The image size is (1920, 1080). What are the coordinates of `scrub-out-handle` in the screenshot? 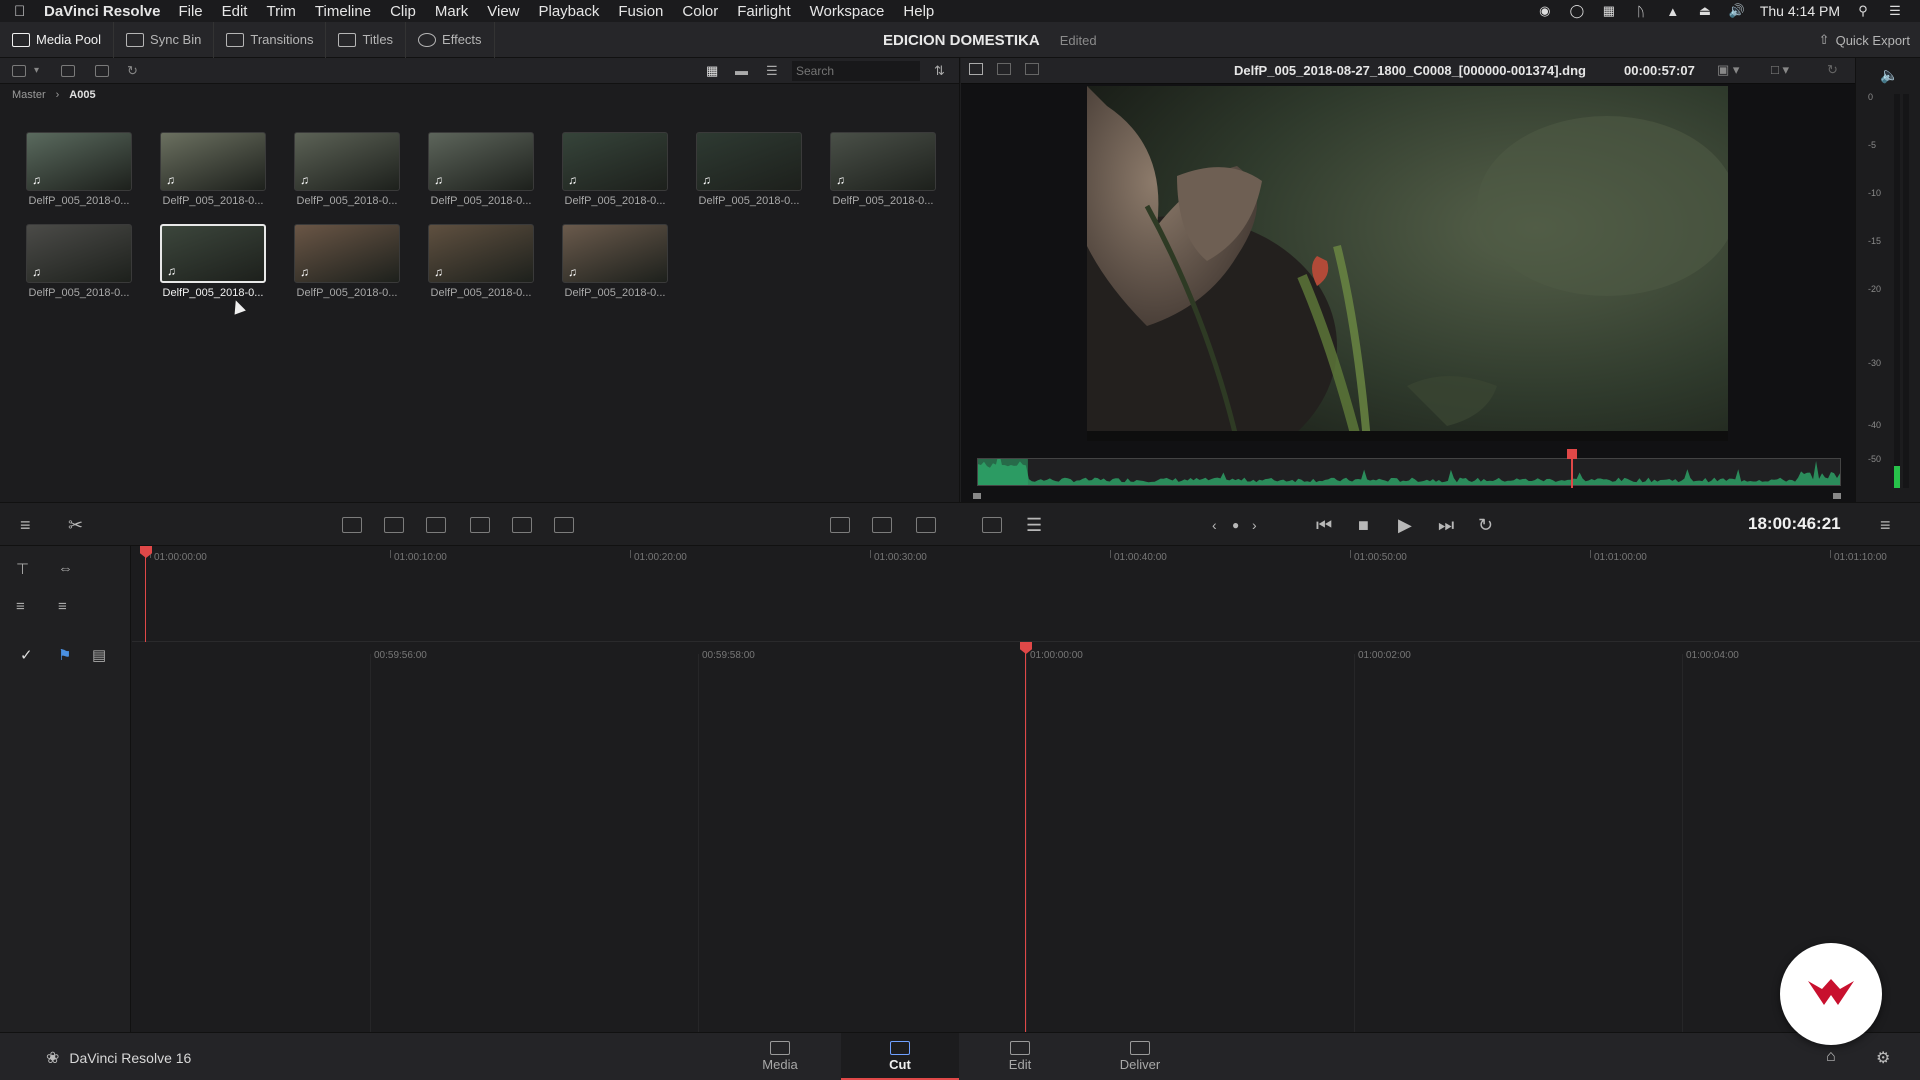 It's located at (1837, 496).